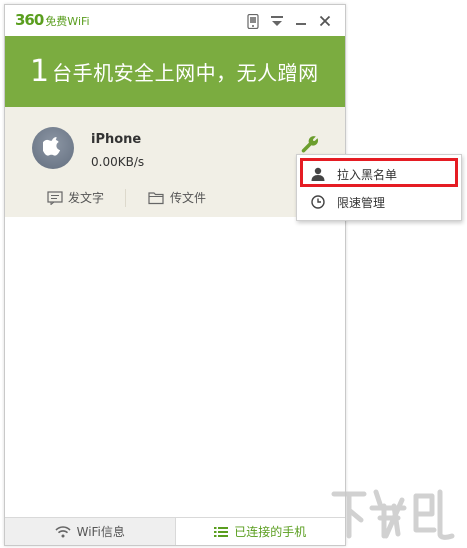  What do you see at coordinates (325, 21) in the screenshot?
I see `close-icon` at bounding box center [325, 21].